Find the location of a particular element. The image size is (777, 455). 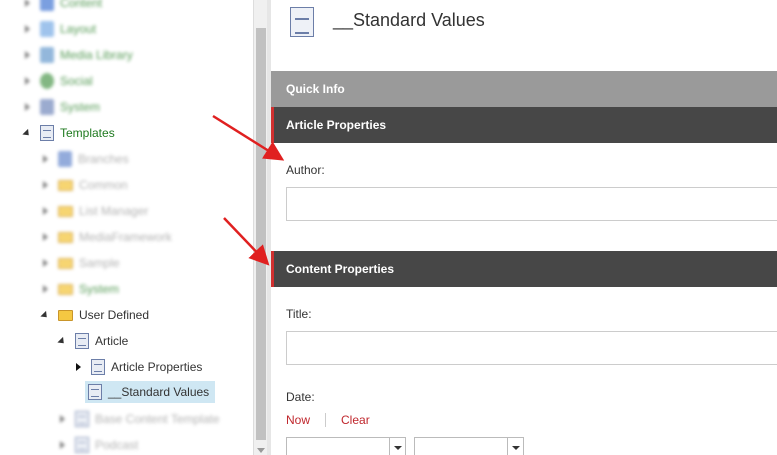

tree-item-templates-system: System is located at coordinates (79, 289).